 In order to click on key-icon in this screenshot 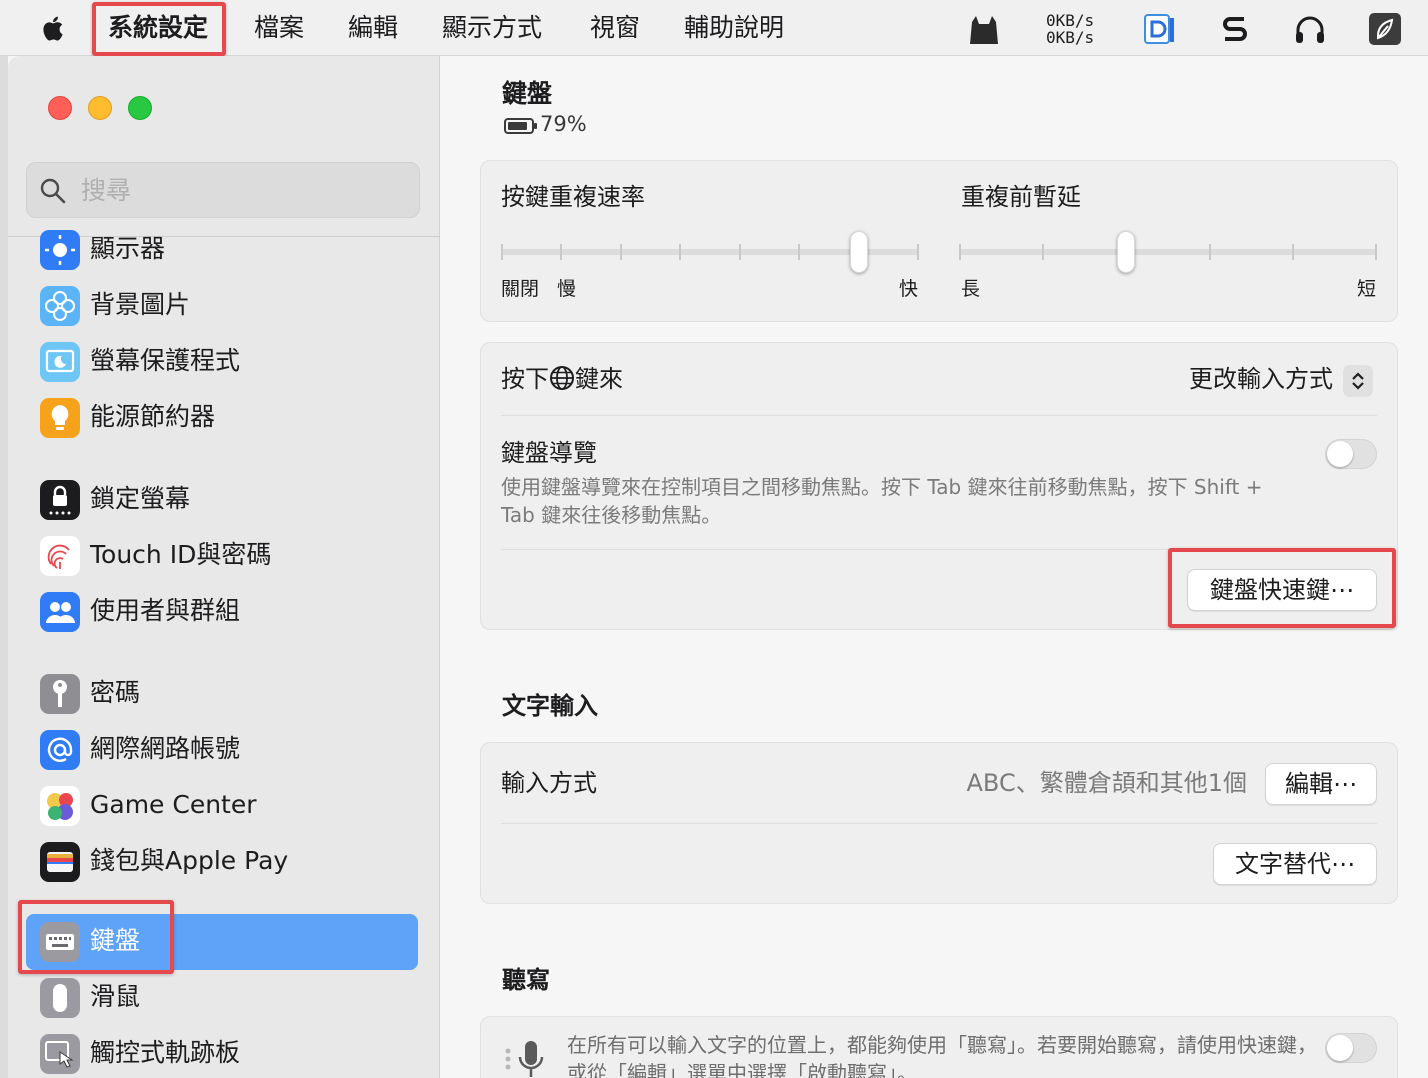, I will do `click(60, 694)`.